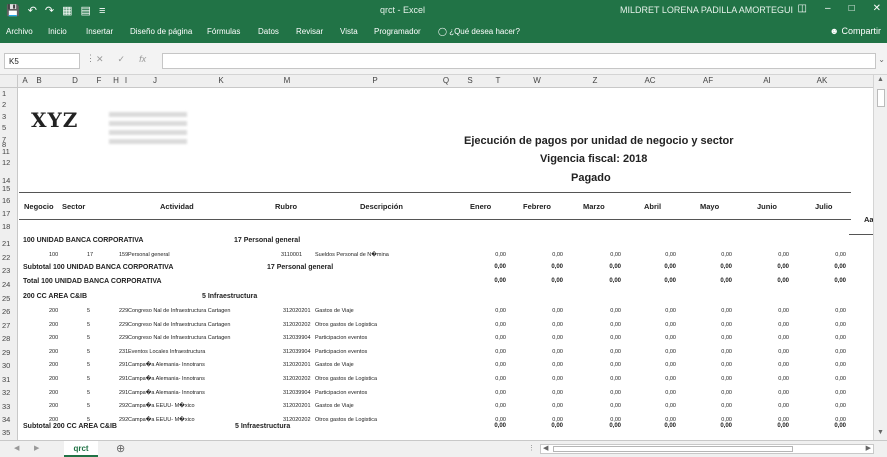  What do you see at coordinates (120, 448) in the screenshot?
I see `add-sheet-icon: ⊕` at bounding box center [120, 448].